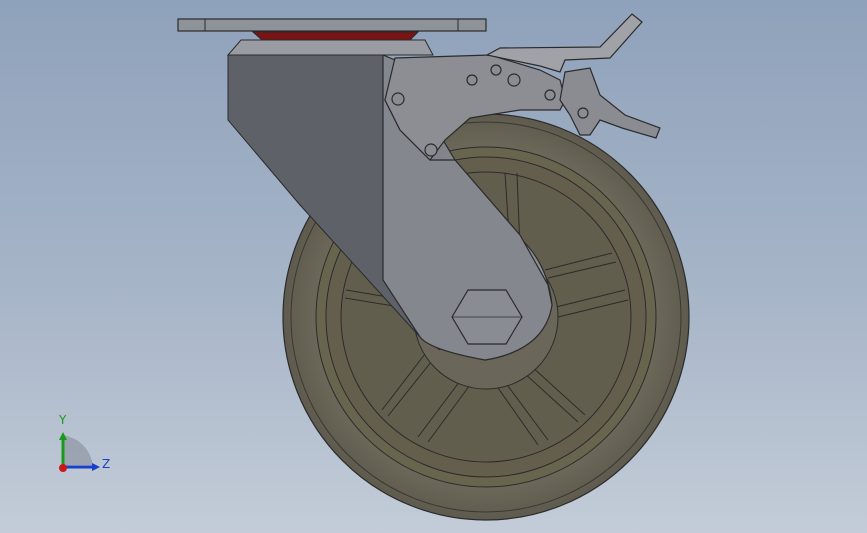 This screenshot has height=533, width=867. What do you see at coordinates (610, 103) in the screenshot?
I see `brake-pedal` at bounding box center [610, 103].